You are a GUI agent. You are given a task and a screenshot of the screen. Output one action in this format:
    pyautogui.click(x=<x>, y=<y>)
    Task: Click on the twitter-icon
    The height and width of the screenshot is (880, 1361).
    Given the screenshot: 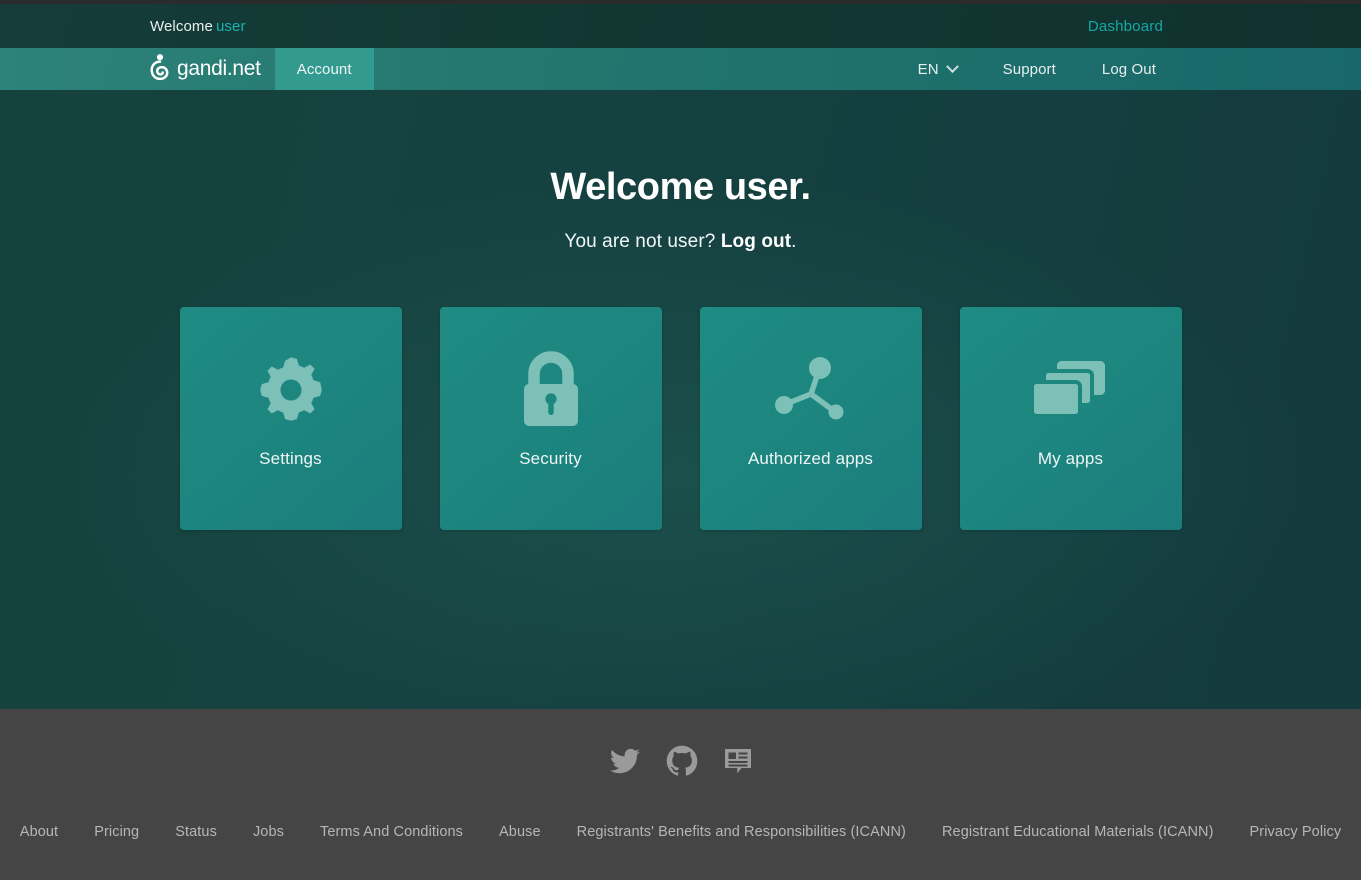 What is the action you would take?
    pyautogui.click(x=625, y=763)
    